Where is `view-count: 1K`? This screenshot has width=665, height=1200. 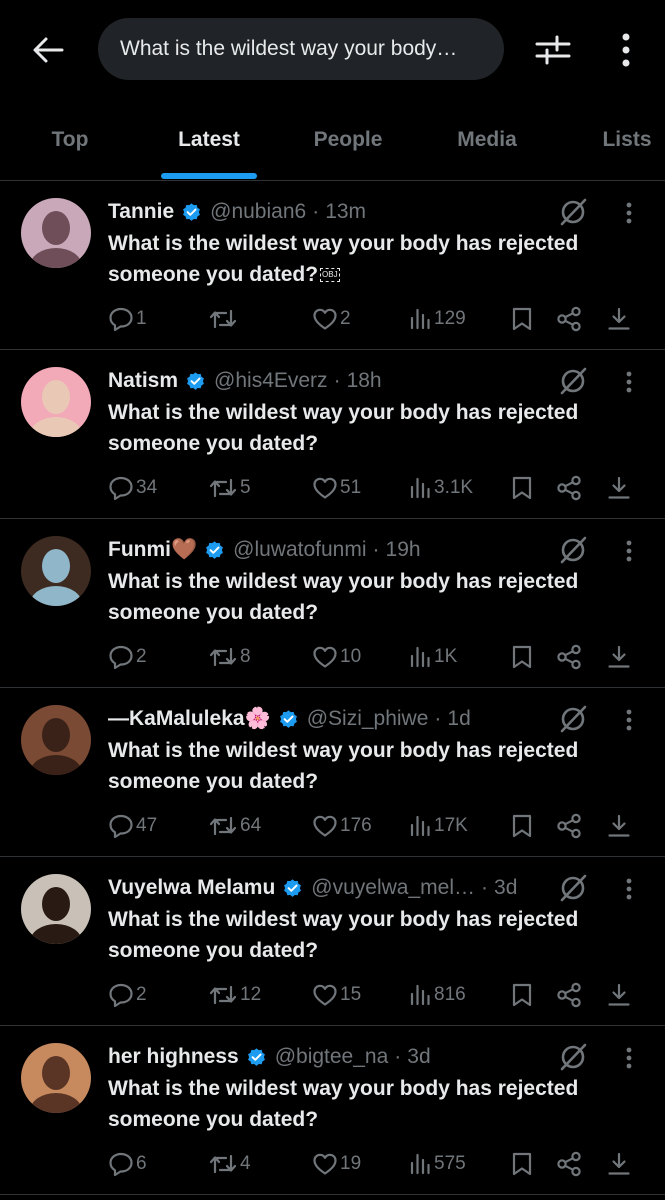 view-count: 1K is located at coordinates (446, 656).